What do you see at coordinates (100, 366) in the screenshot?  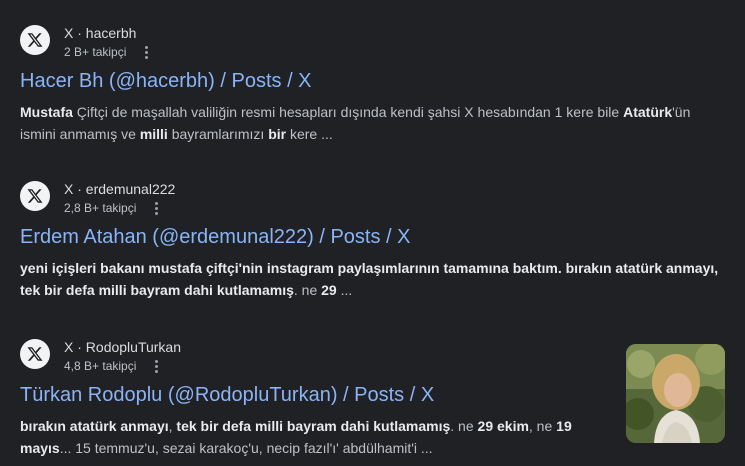 I see `follower-count: 4,8 B+ takipçi` at bounding box center [100, 366].